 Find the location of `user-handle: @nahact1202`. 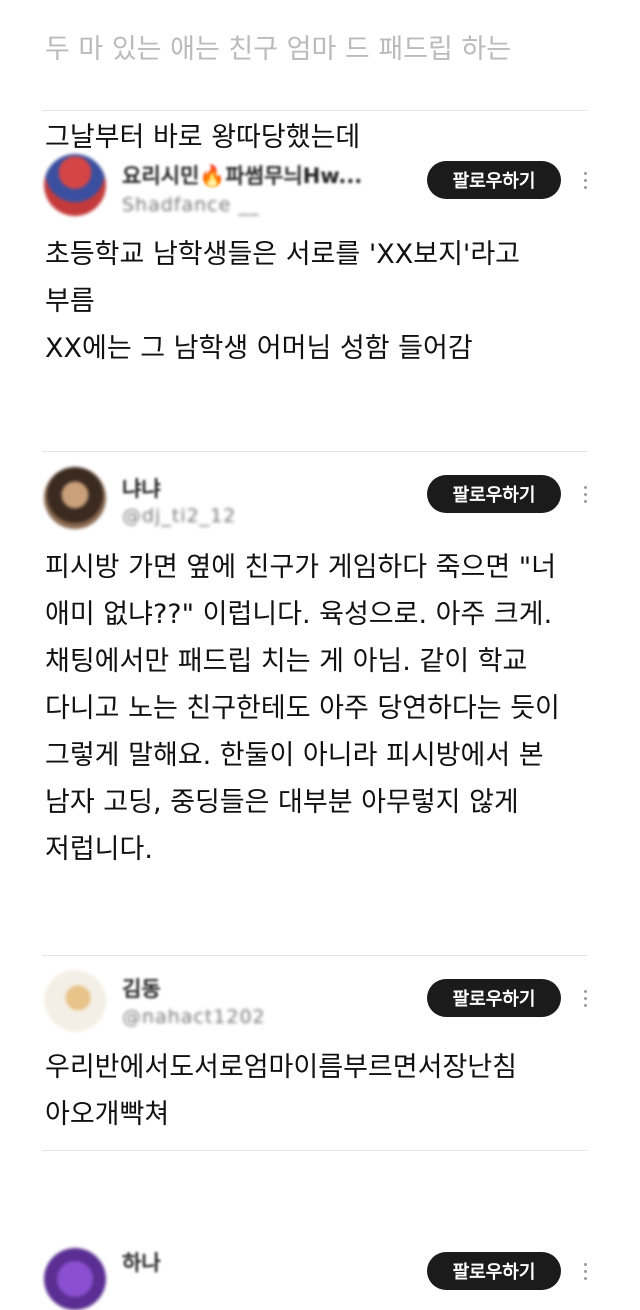

user-handle: @nahact1202 is located at coordinates (194, 1017).